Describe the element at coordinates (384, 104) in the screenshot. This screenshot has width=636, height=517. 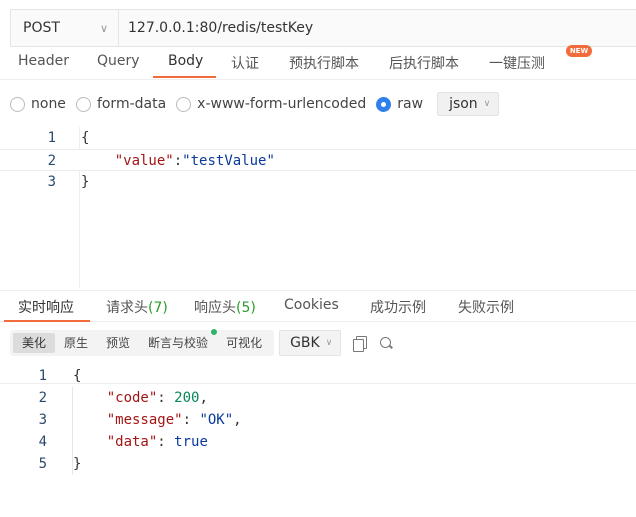
I see `radio-checked-icon` at that location.